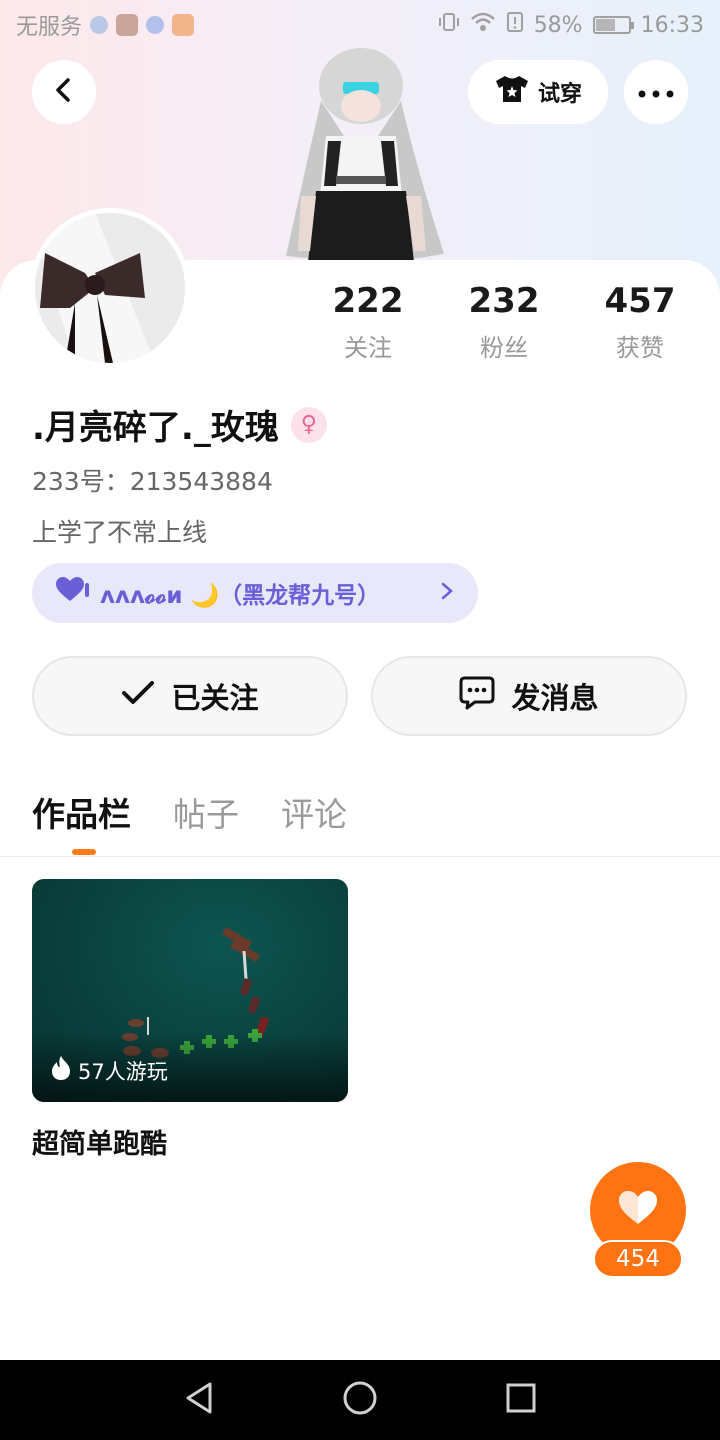 Image resolution: width=720 pixels, height=1440 pixels. What do you see at coordinates (361, 154) in the screenshot?
I see `character-figure` at bounding box center [361, 154].